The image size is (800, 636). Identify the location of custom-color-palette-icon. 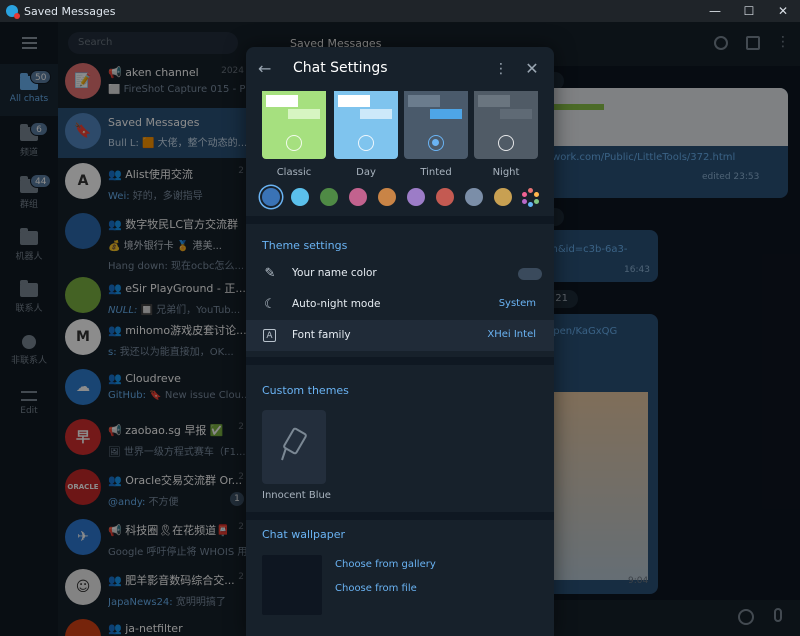
(531, 197).